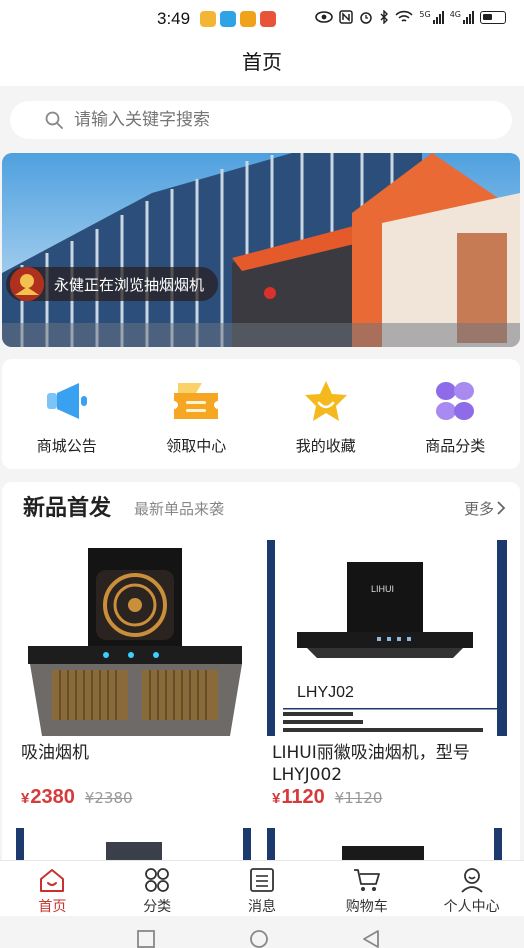  I want to click on toast-text: 永健正在浏览抽烟烟机, so click(129, 284).